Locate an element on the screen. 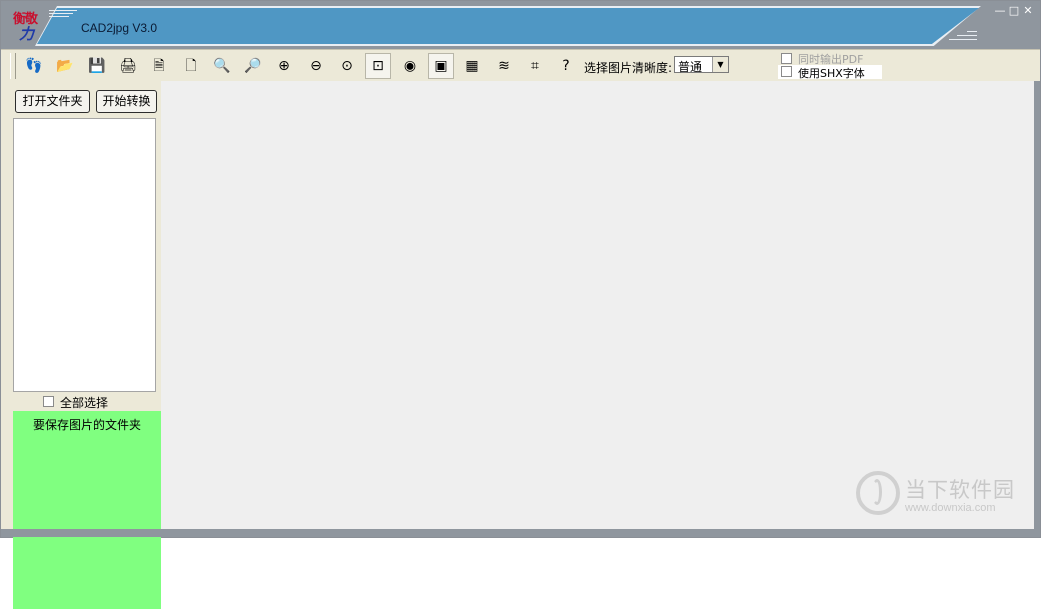 This screenshot has width=1041, height=609. save-folder-box: 要保存图片的文件夹 is located at coordinates (87, 510).